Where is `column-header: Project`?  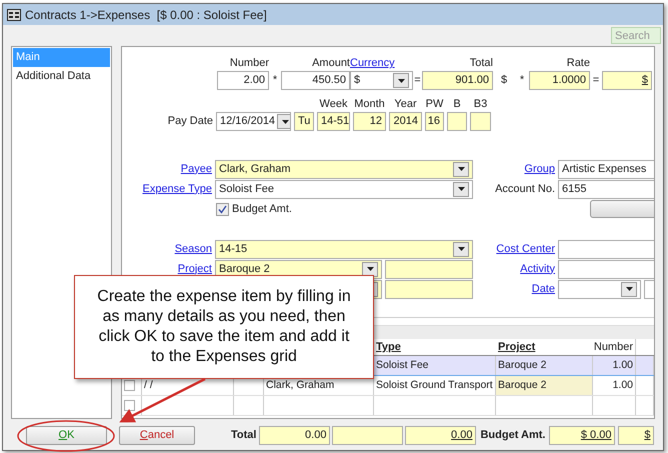
column-header: Project is located at coordinates (517, 347).